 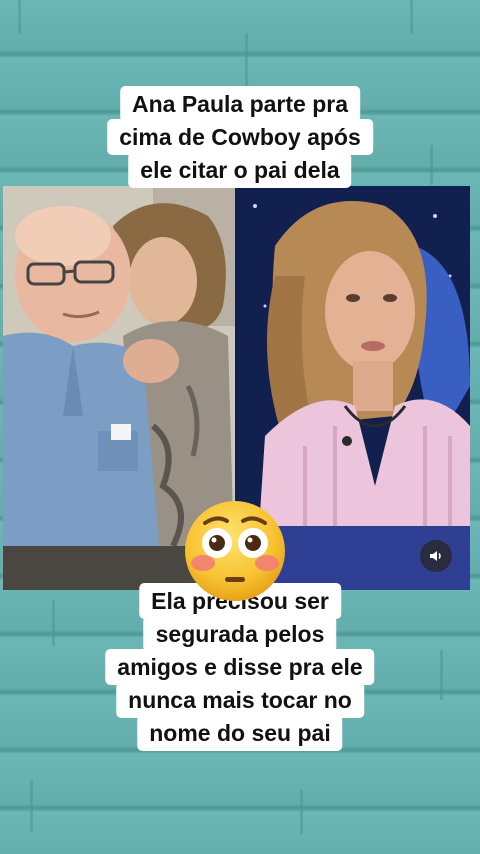 I want to click on speaker-icon, so click(x=435, y=556).